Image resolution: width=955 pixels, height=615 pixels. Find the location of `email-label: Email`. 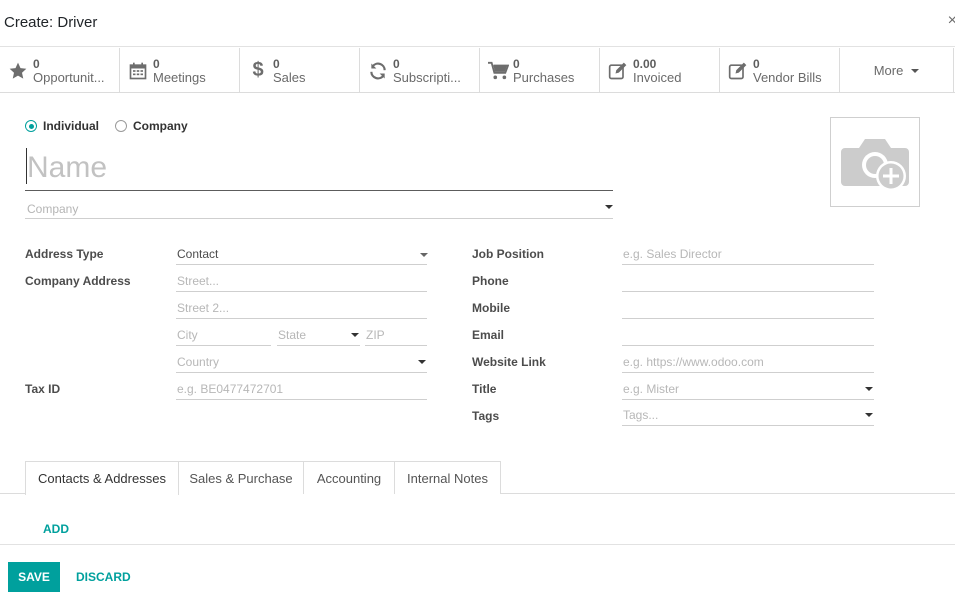

email-label: Email is located at coordinates (488, 335).